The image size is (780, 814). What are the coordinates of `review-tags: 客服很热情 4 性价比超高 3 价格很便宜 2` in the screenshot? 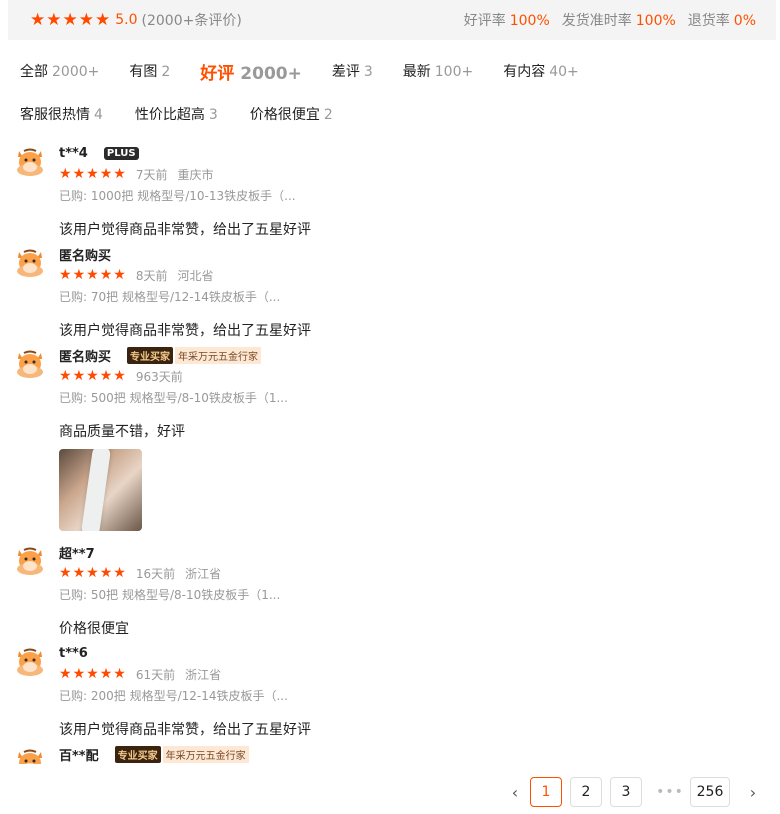 It's located at (192, 114).